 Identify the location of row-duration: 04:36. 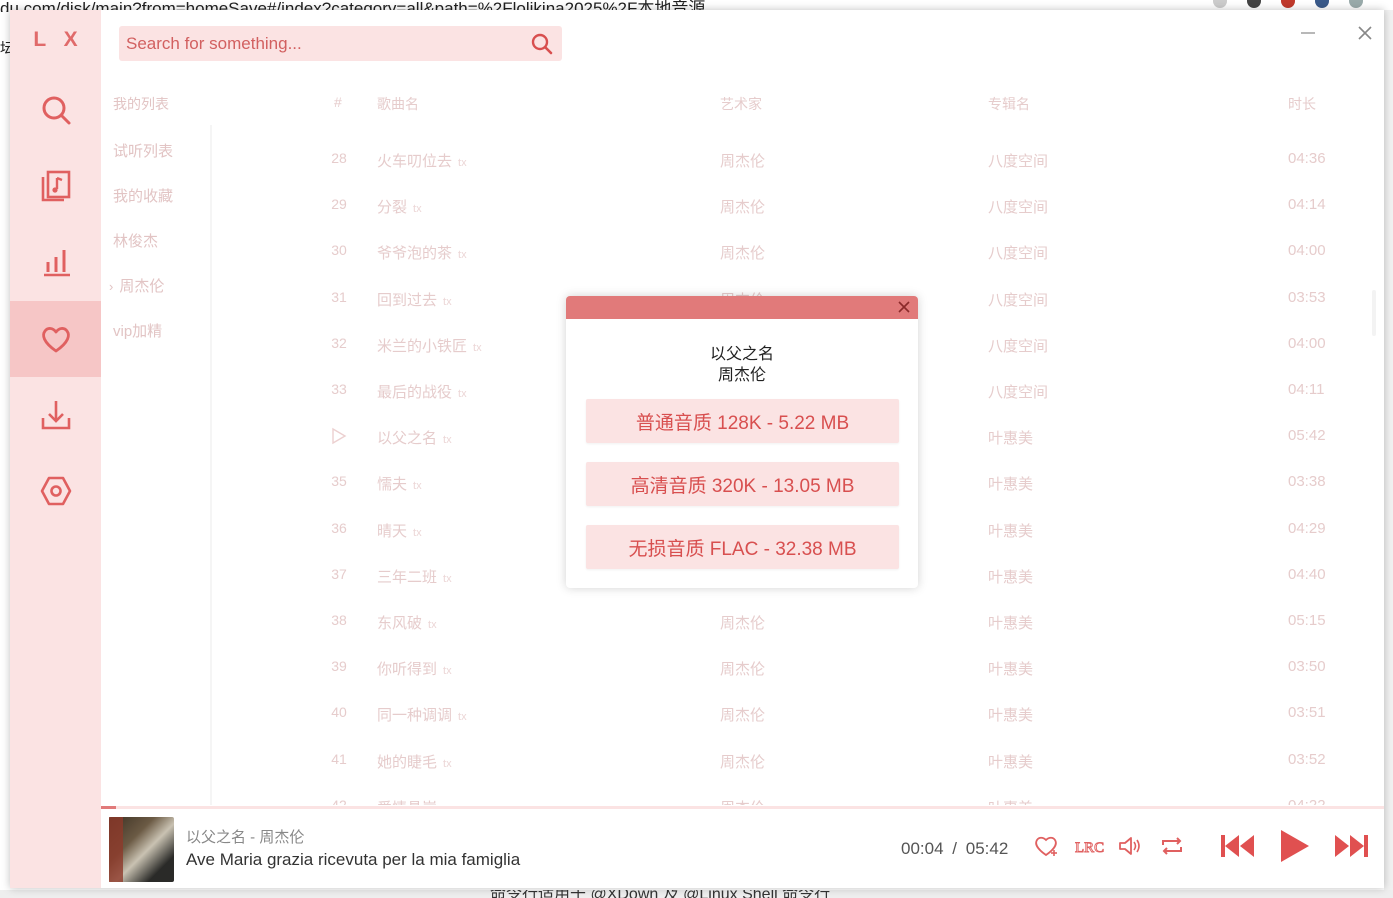
(1307, 158).